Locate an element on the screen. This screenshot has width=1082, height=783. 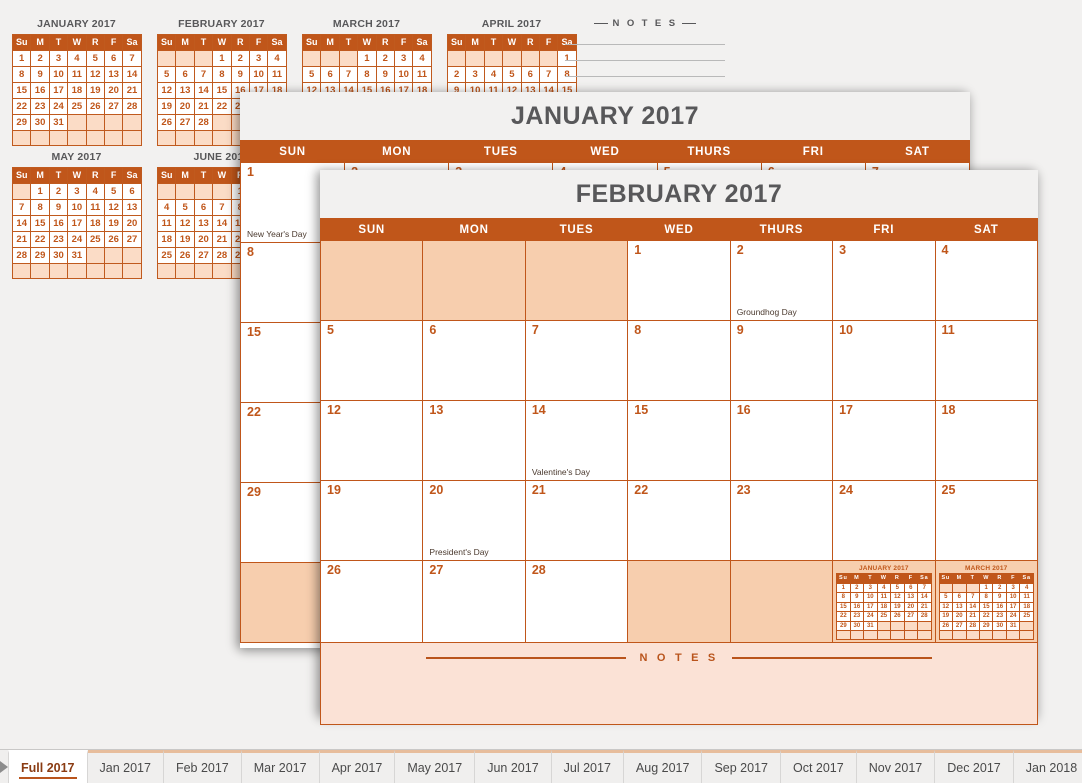
embedded-day-cell: 20 is located at coordinates (911, 606).